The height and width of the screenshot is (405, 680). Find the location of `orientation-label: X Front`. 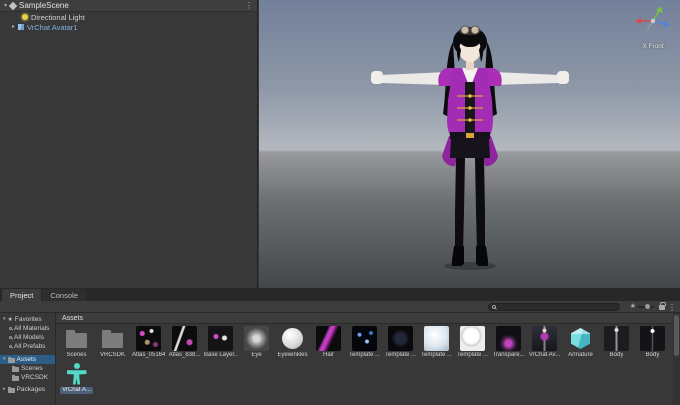

orientation-label: X Front is located at coordinates (653, 46).